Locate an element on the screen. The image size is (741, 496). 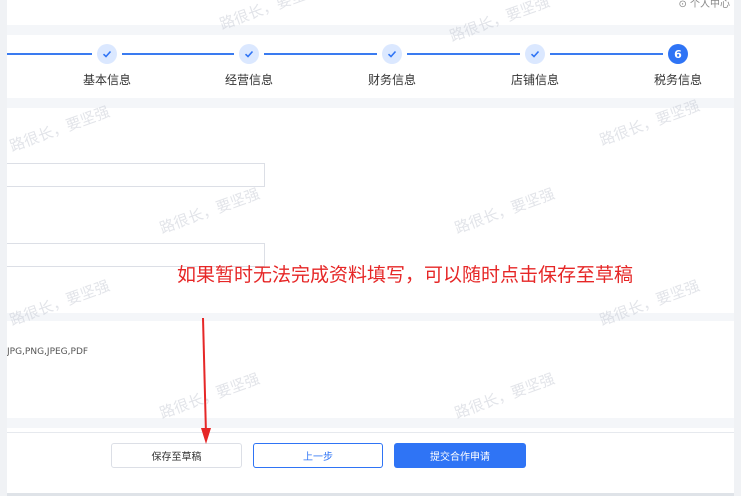
step-5-number: 6 is located at coordinates (678, 54).